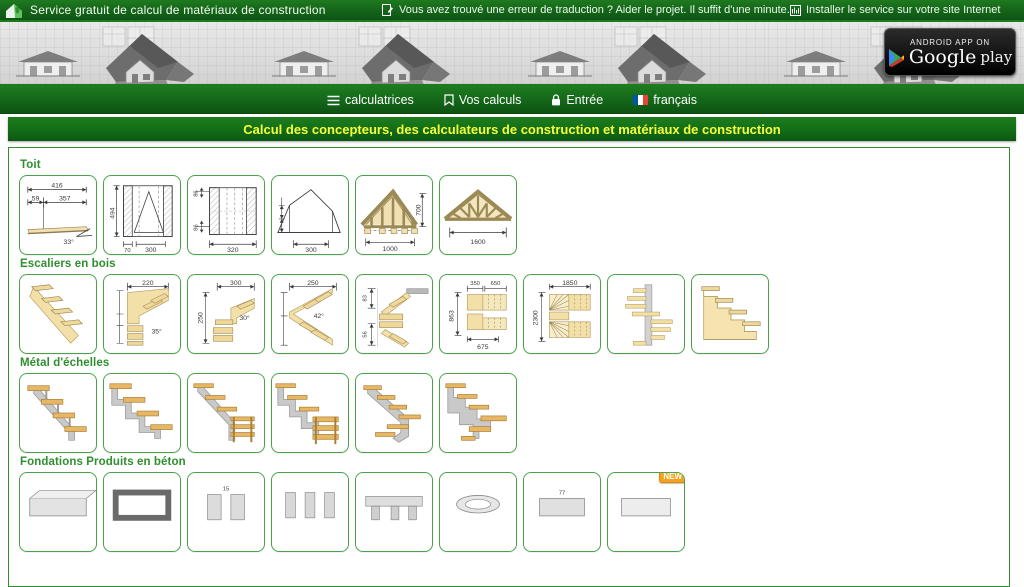 The width and height of the screenshot is (1024, 587). What do you see at coordinates (36, 198) in the screenshot?
I see `dim-label: 59` at bounding box center [36, 198].